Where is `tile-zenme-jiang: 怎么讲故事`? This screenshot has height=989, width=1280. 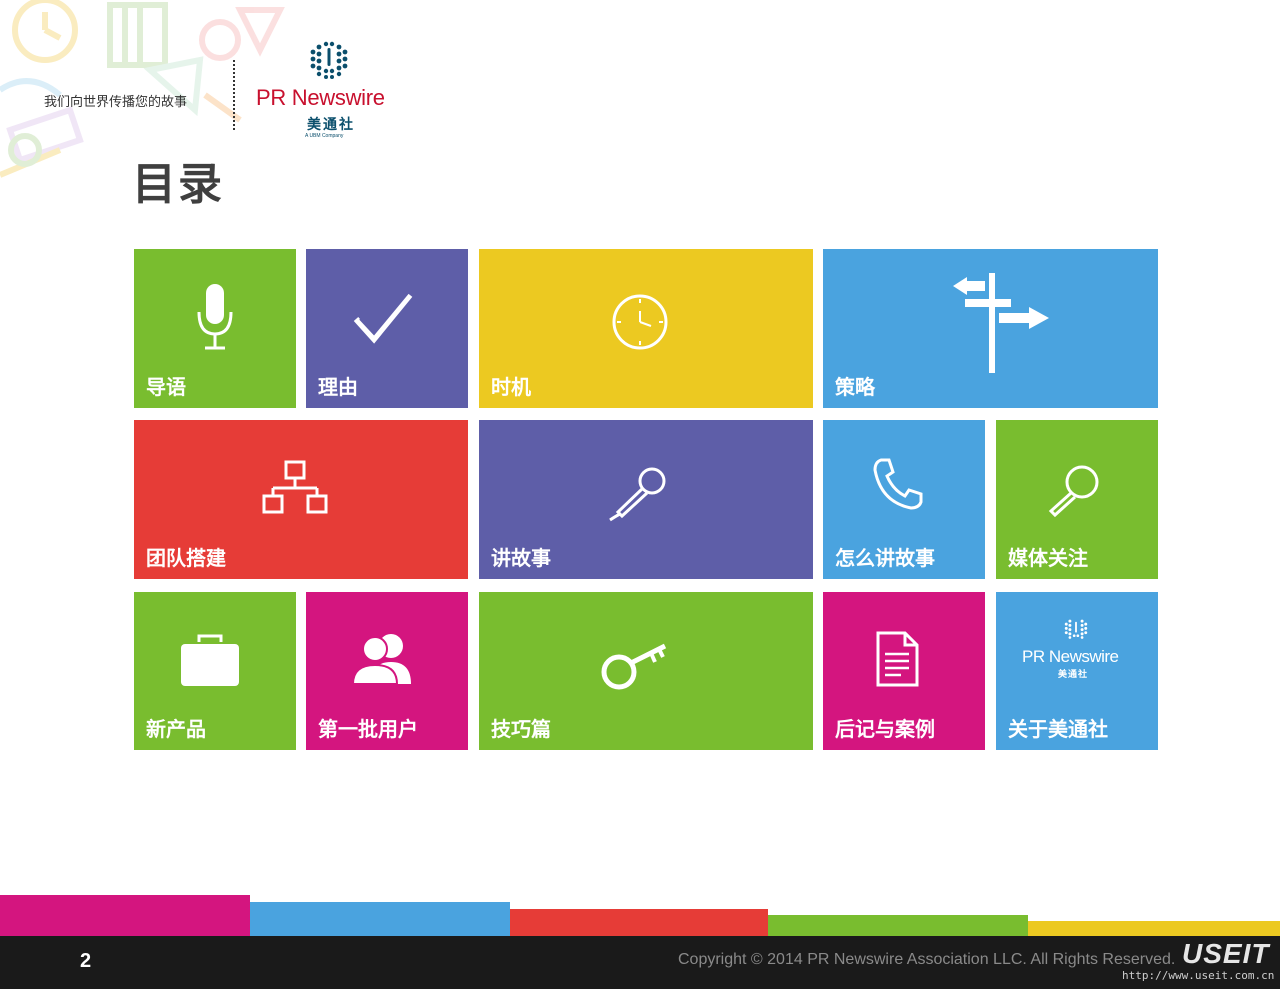 tile-zenme-jiang: 怎么讲故事 is located at coordinates (904, 499).